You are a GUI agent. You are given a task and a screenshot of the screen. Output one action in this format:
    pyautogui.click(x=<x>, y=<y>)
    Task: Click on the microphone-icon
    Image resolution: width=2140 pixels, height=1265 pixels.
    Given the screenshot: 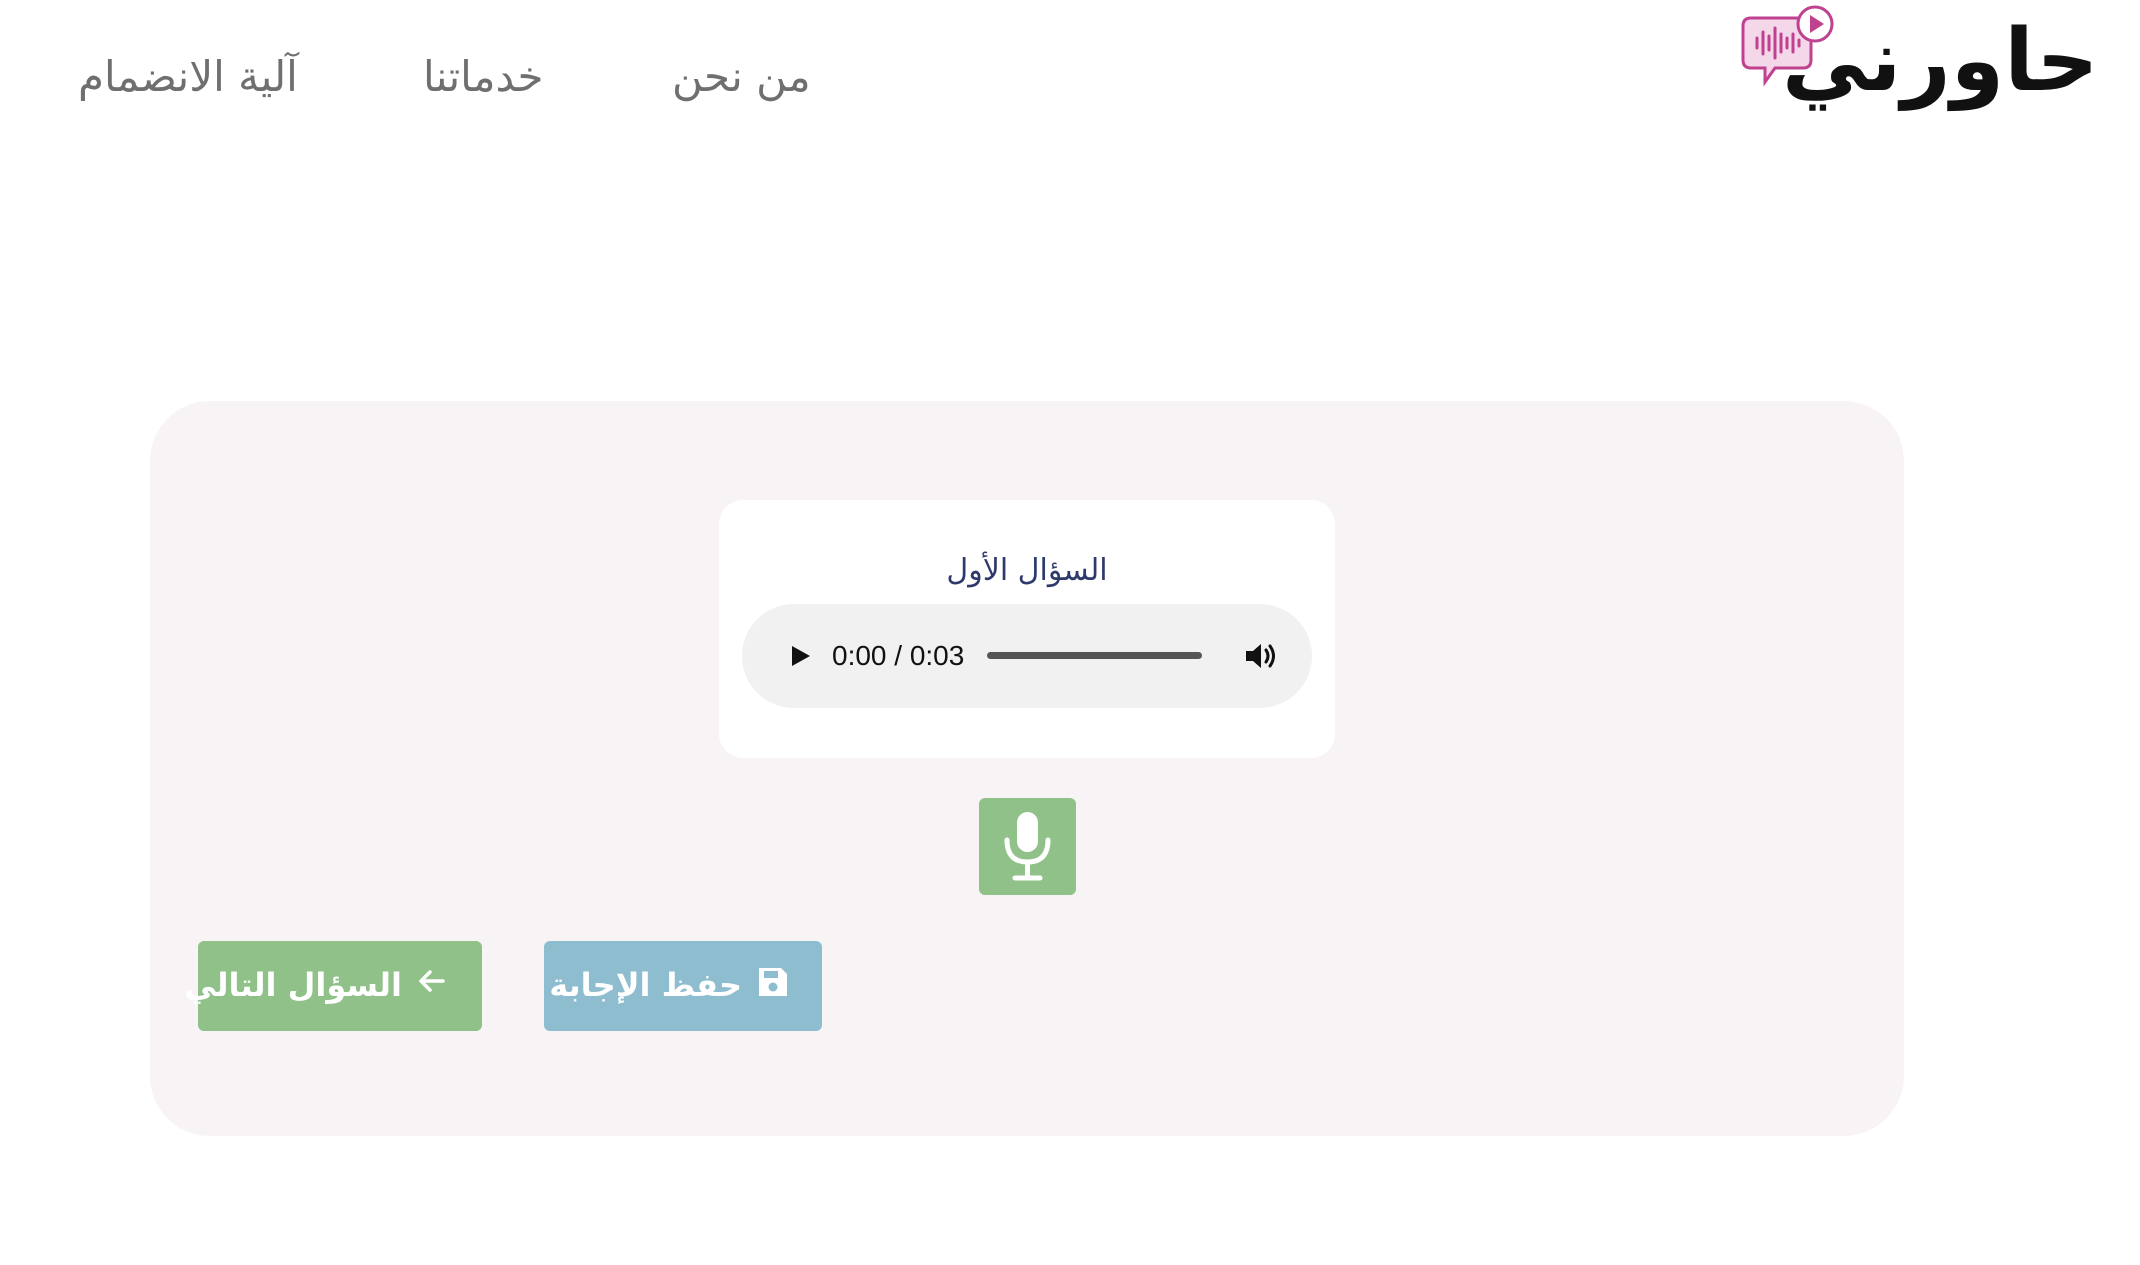 What is the action you would take?
    pyautogui.click(x=1027, y=846)
    